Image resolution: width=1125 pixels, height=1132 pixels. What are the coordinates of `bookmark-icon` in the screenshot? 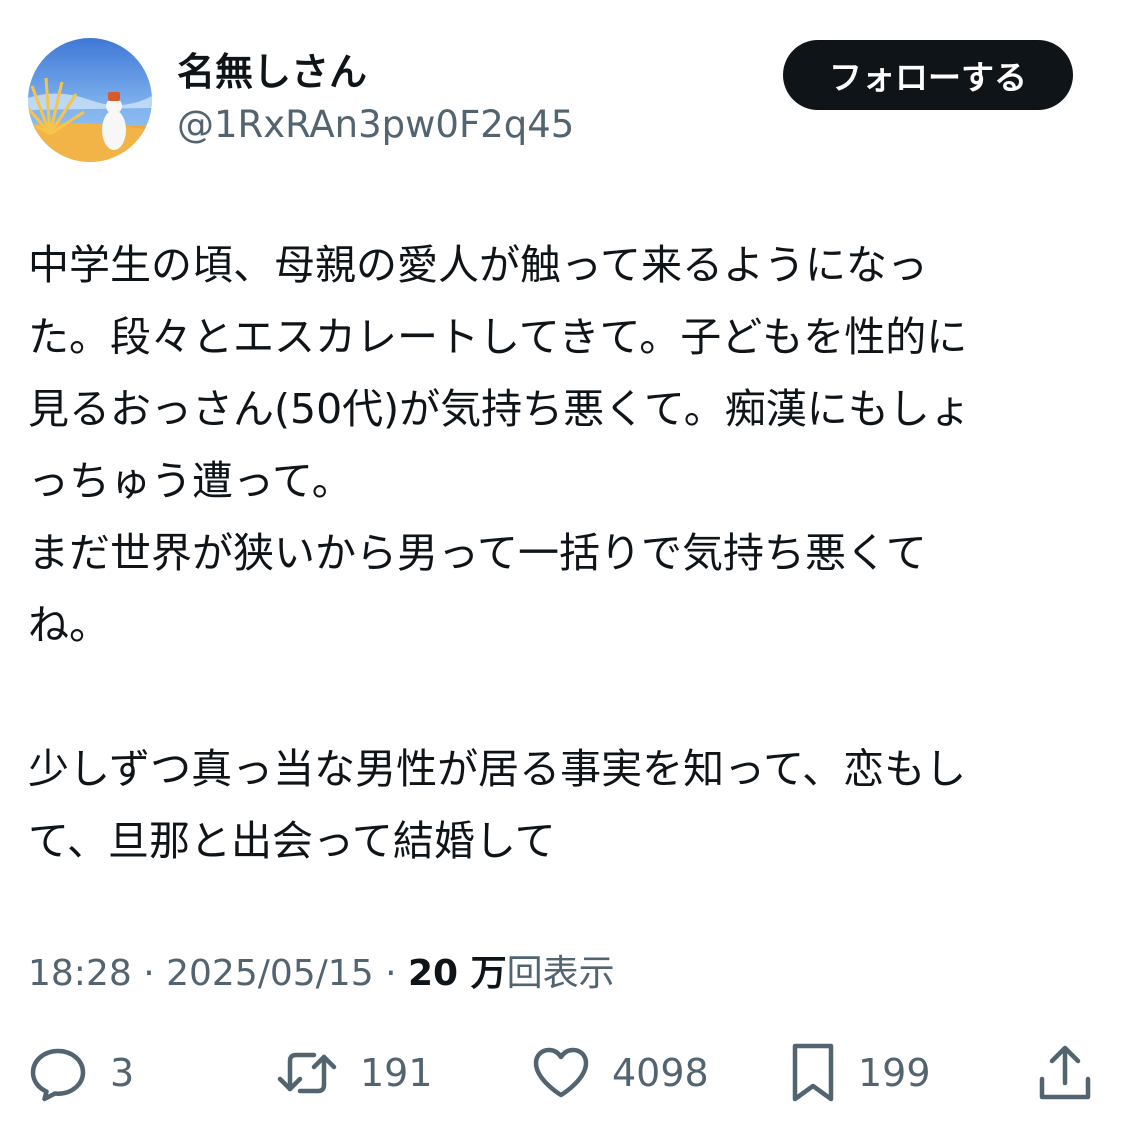 It's located at (813, 1072).